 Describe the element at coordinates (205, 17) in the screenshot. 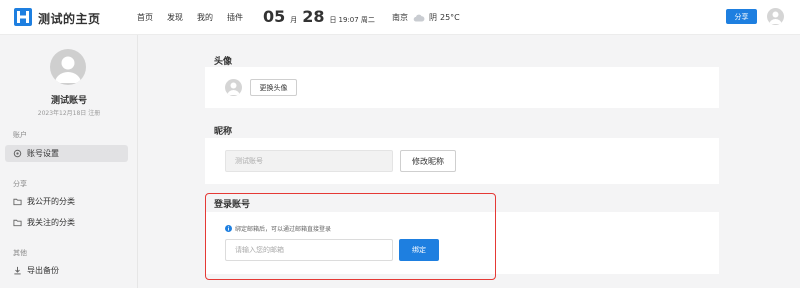

I see `nav-mine: 我的` at that location.